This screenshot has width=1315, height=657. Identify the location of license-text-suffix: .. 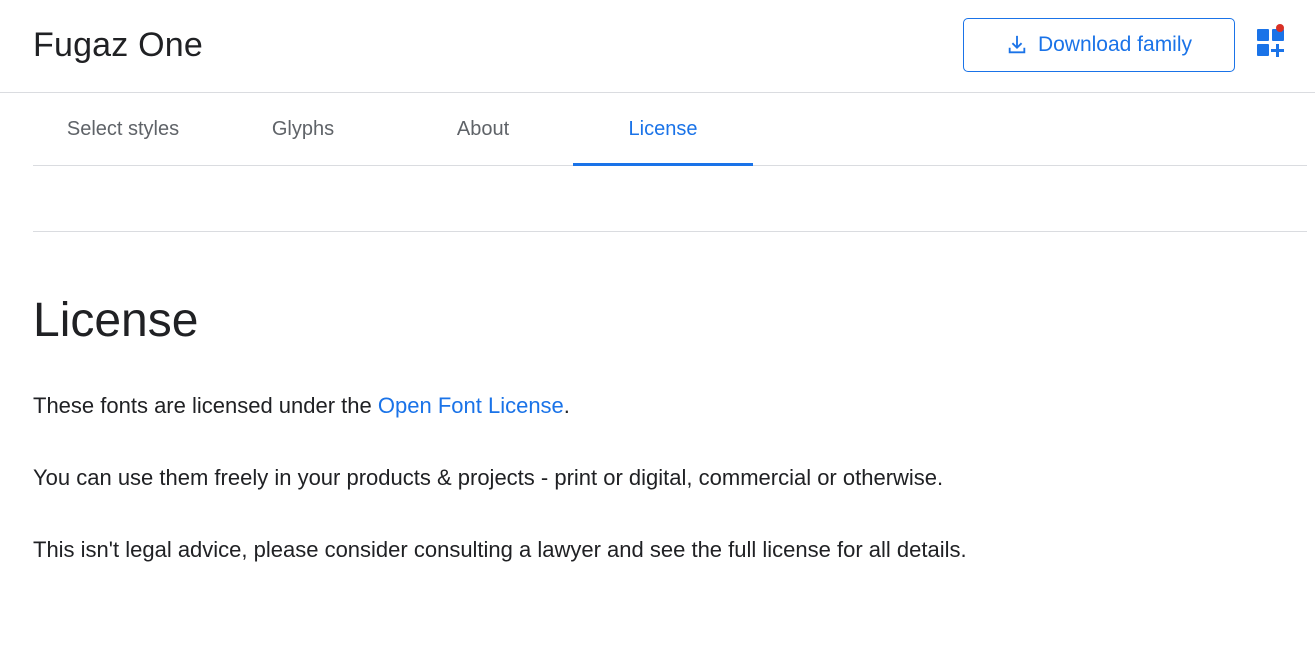
(566, 405).